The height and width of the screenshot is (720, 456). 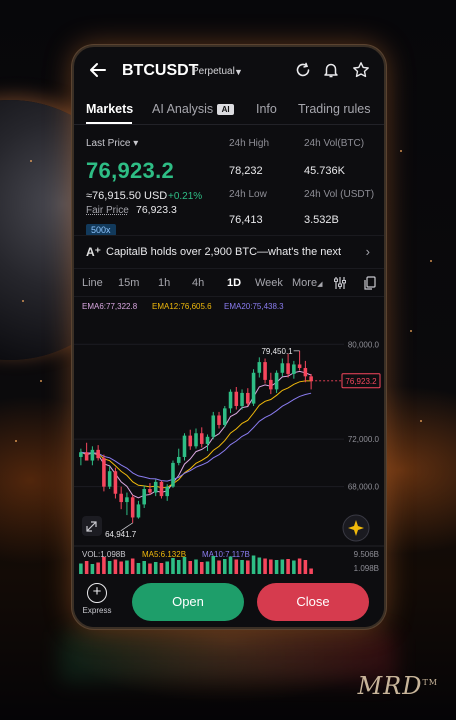 What do you see at coordinates (340, 283) in the screenshot?
I see `indicator-settings-icon` at bounding box center [340, 283].